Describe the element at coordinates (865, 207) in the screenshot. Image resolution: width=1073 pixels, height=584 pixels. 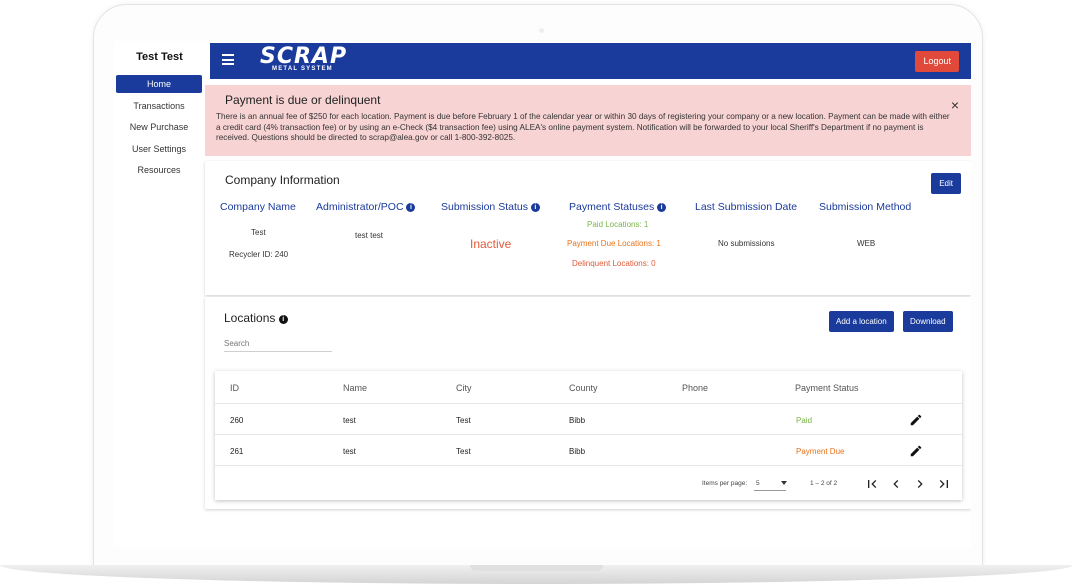
I see `col-submission-method: Submission Method` at that location.